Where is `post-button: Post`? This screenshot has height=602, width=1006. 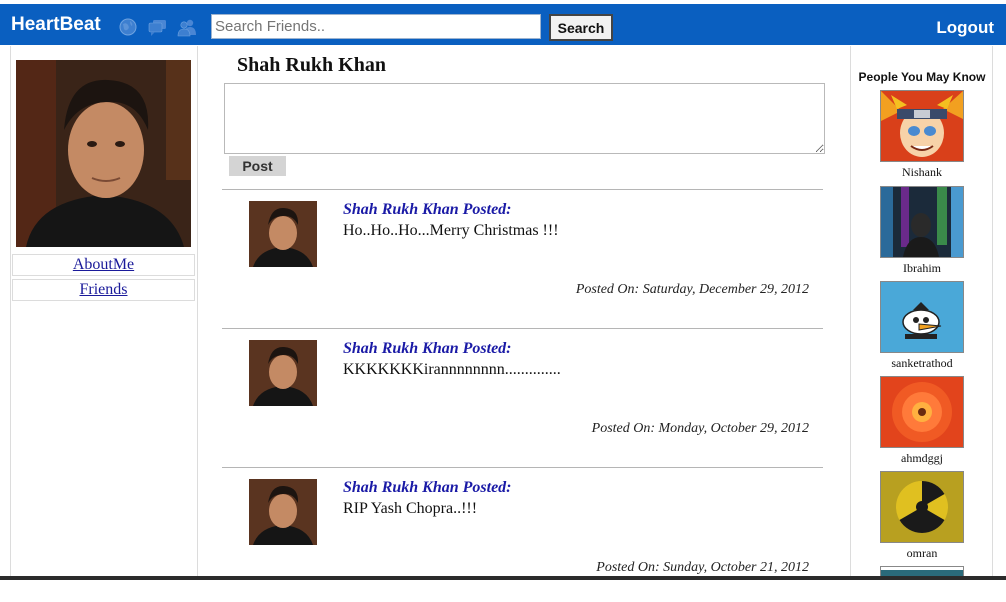
post-button: Post is located at coordinates (257, 166).